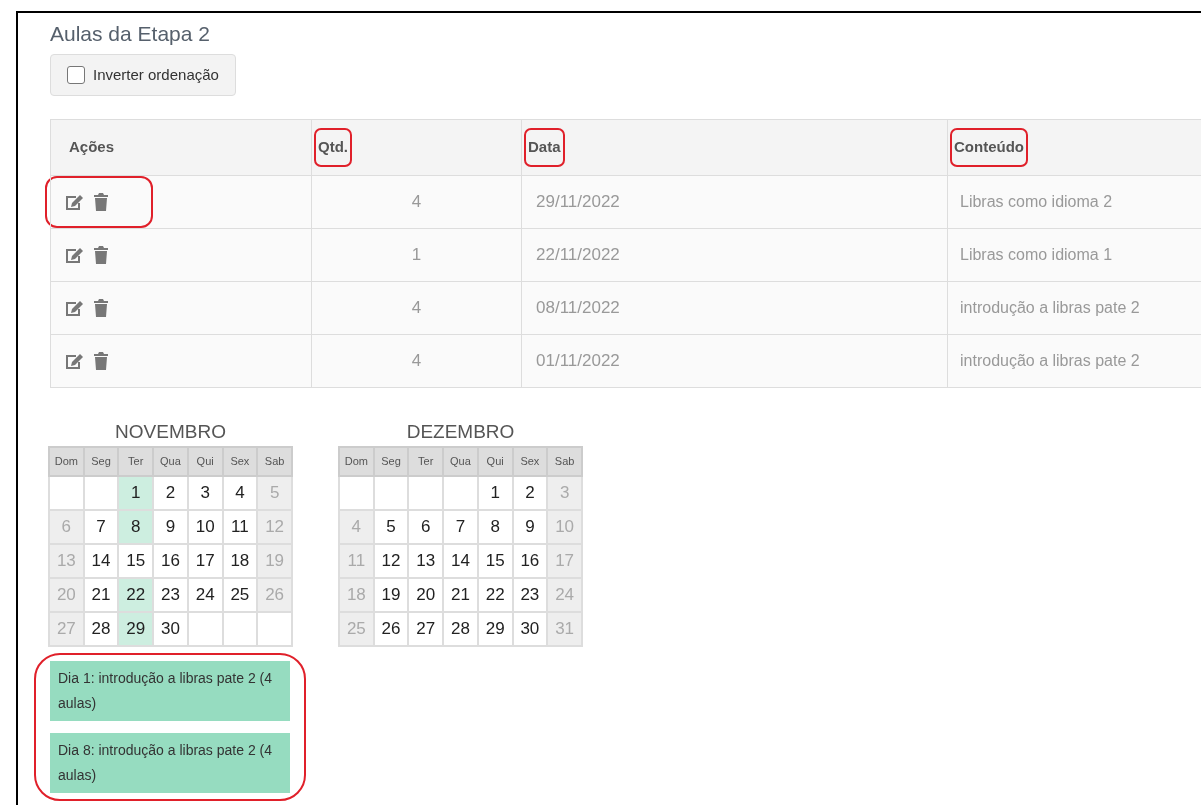 The image size is (1201, 805). I want to click on calendar-day: 4, so click(356, 527).